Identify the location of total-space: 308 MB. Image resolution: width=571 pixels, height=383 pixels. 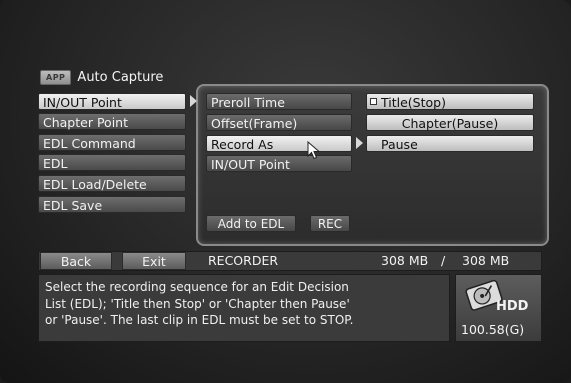
(486, 260).